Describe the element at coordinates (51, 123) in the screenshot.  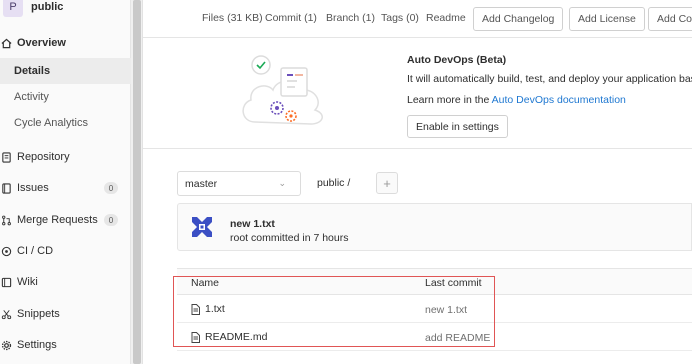
I see `sidebar-subitem-label: Cycle Analytics` at that location.